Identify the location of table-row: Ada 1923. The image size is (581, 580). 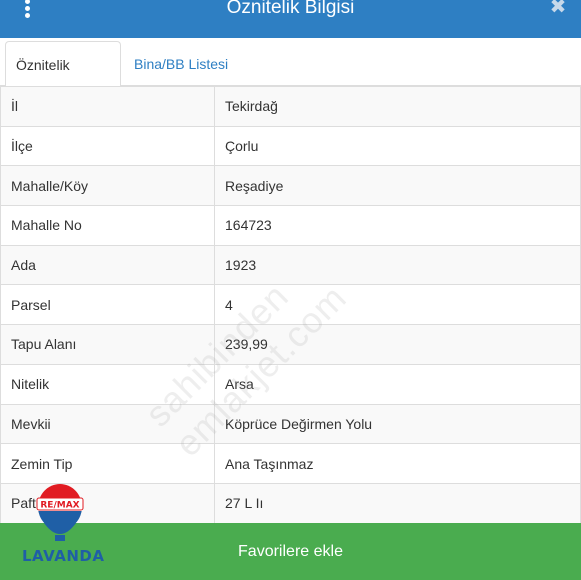
(290, 265).